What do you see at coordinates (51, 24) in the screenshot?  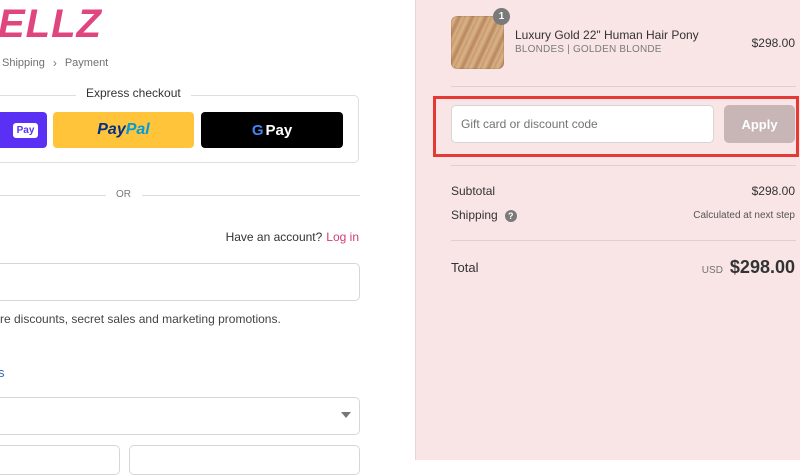 I see `store-logo: ELLZ` at bounding box center [51, 24].